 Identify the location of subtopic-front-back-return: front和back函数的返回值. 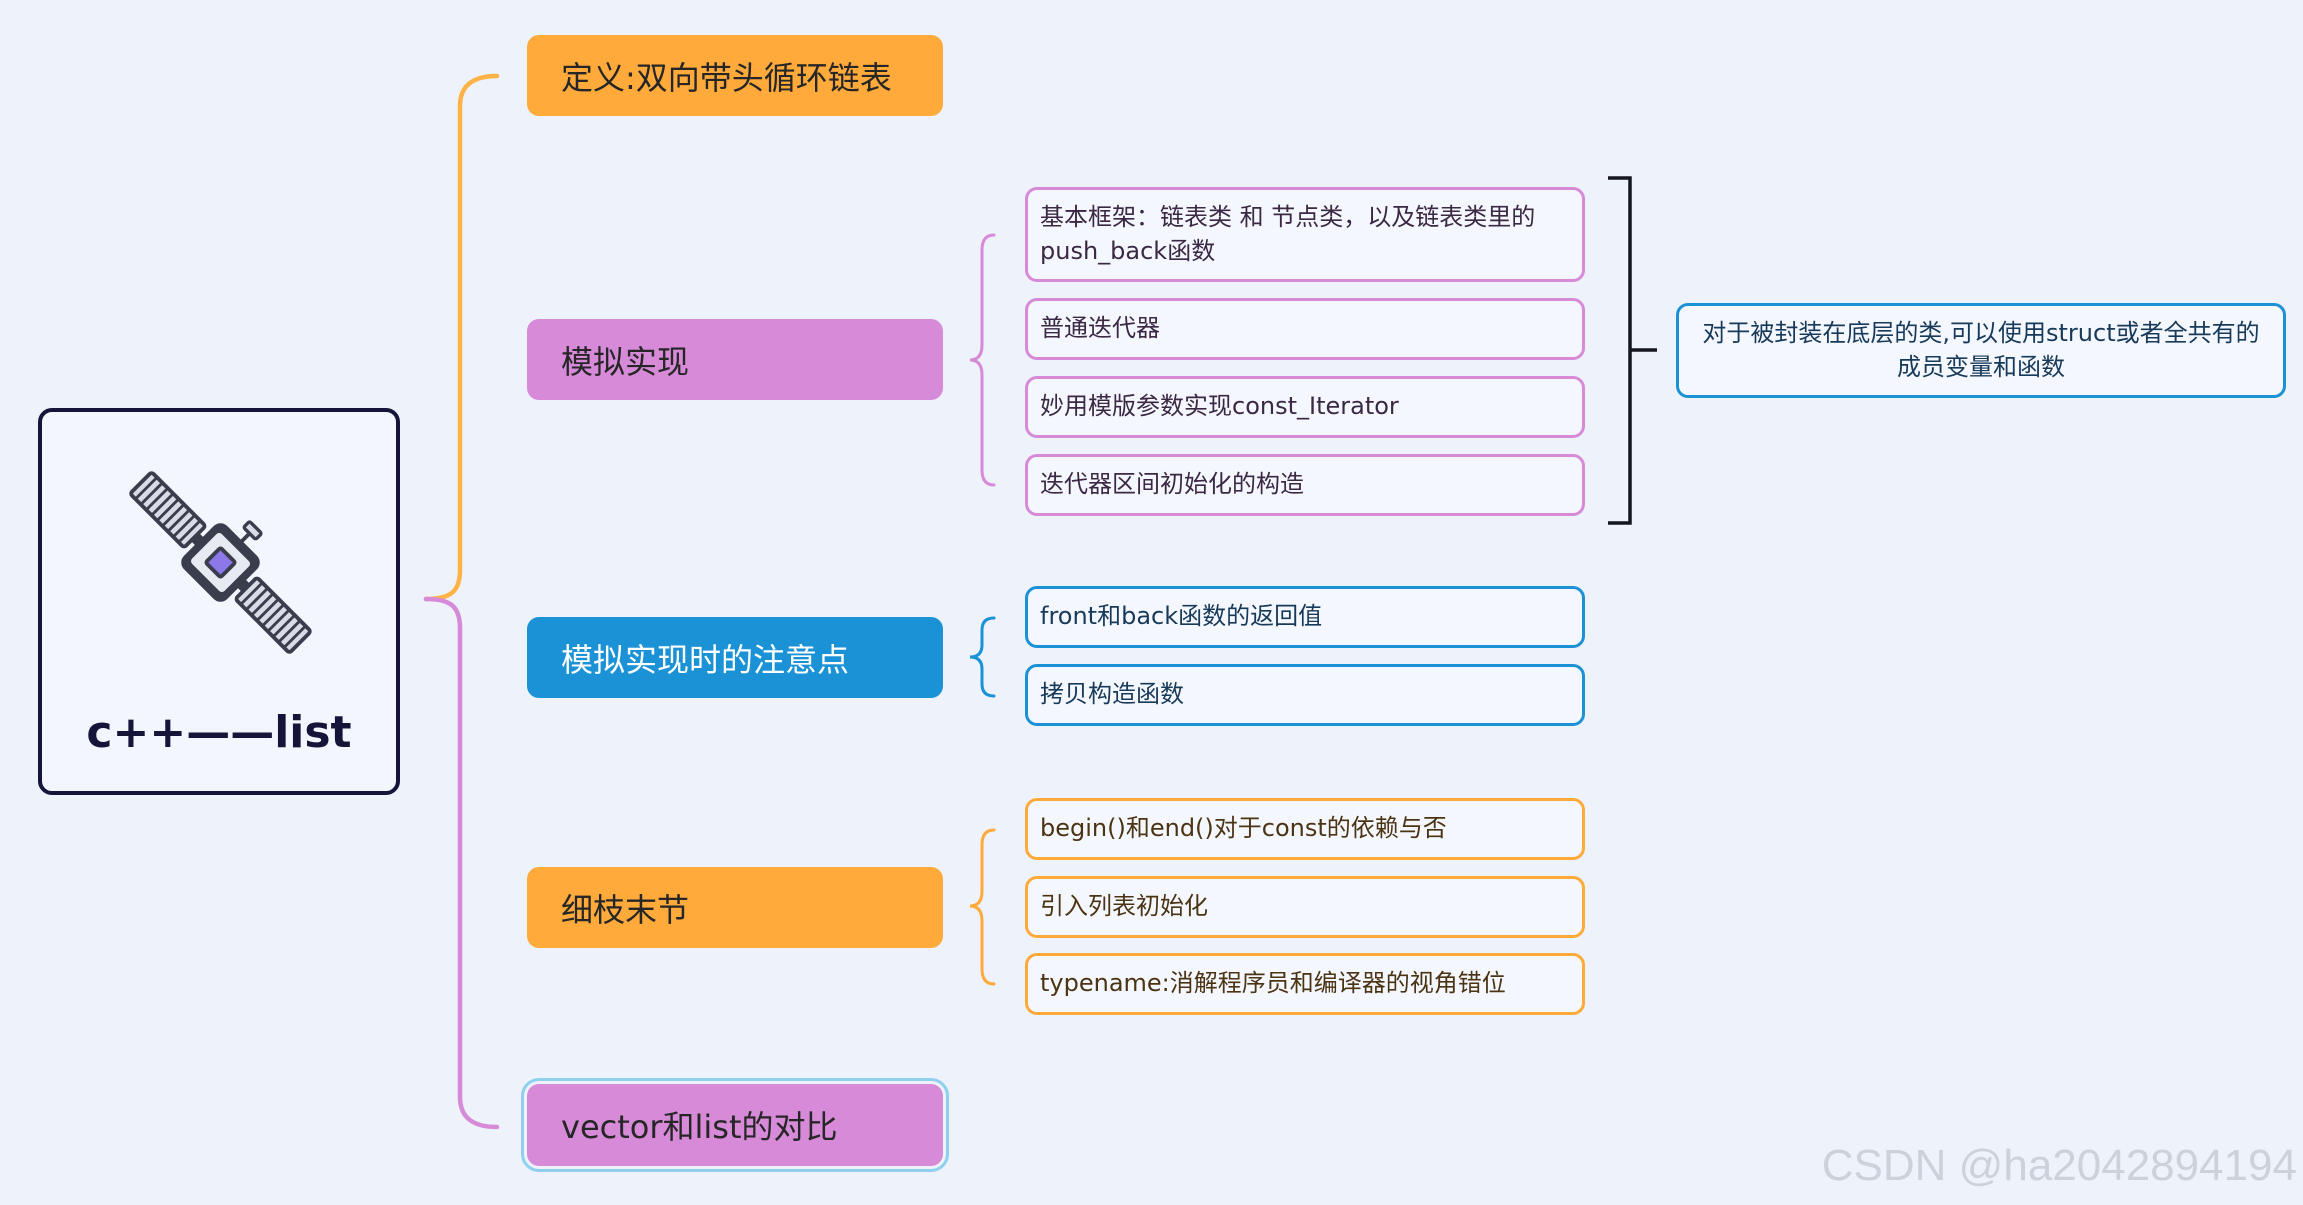
(1305, 617).